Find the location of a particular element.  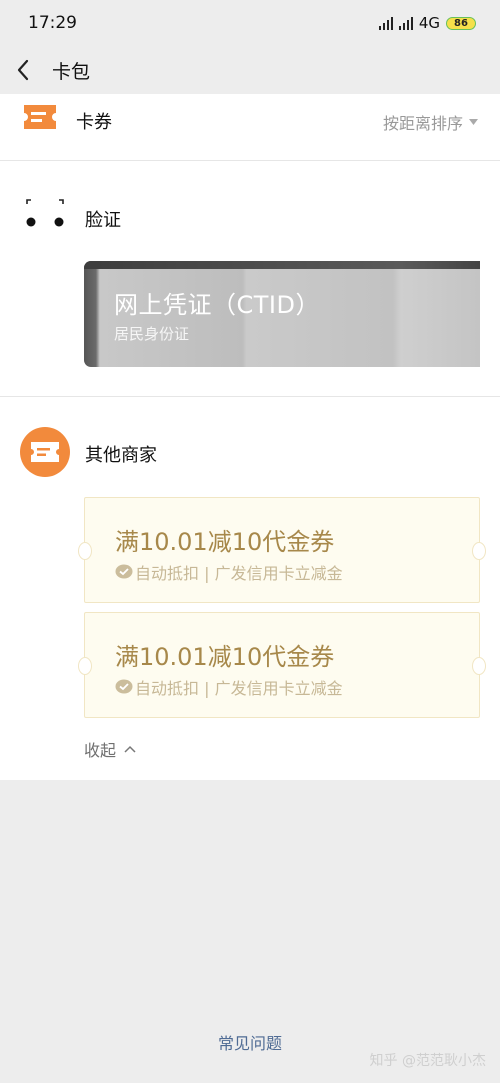

sort-label: 按距离排序 is located at coordinates (422, 123).